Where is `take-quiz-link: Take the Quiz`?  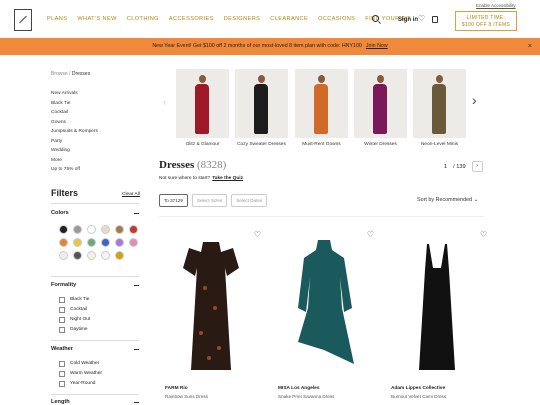
take-quiz-link: Take the Quiz is located at coordinates (227, 178).